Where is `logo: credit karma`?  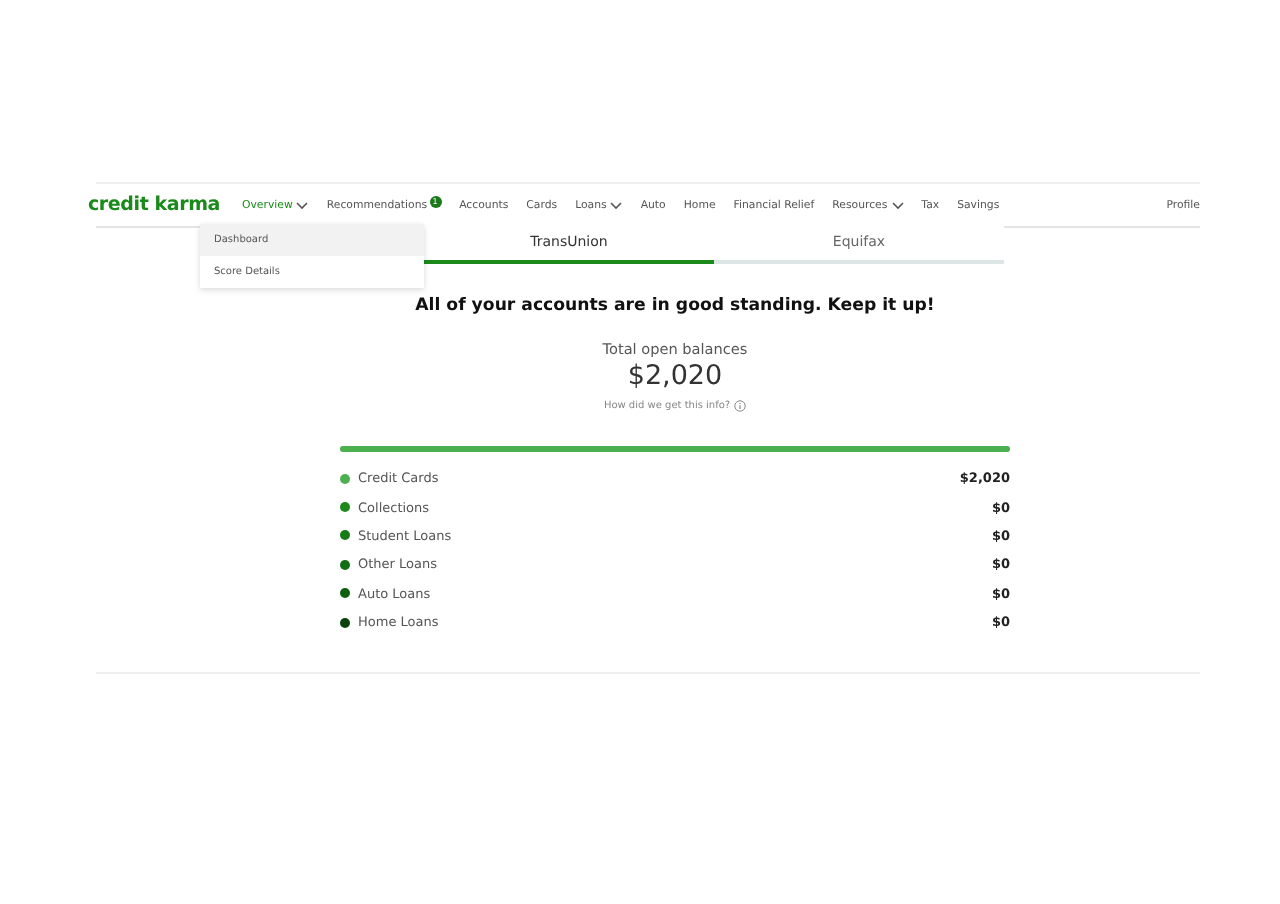 logo: credit karma is located at coordinates (154, 205).